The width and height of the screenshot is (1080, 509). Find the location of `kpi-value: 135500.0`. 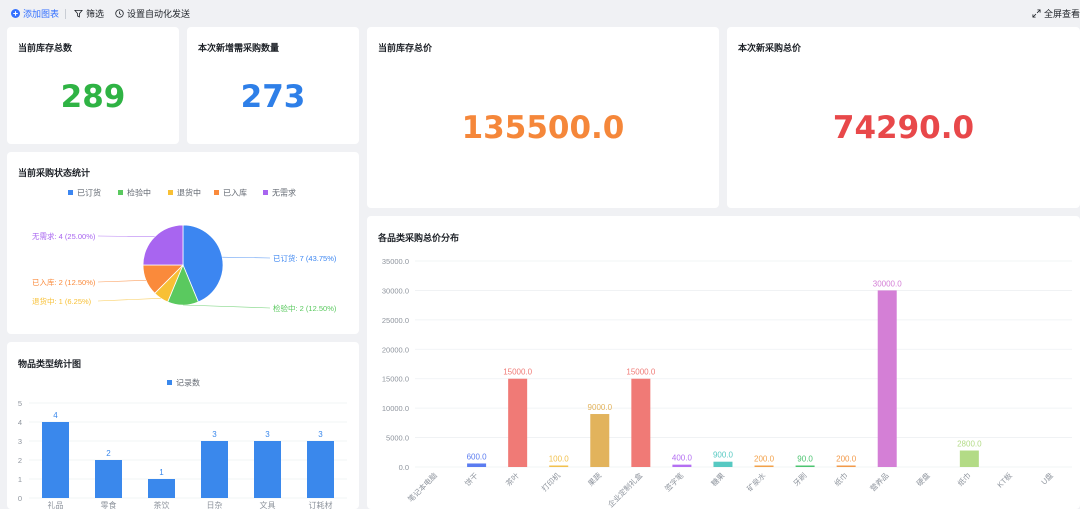

kpi-value: 135500.0 is located at coordinates (543, 128).